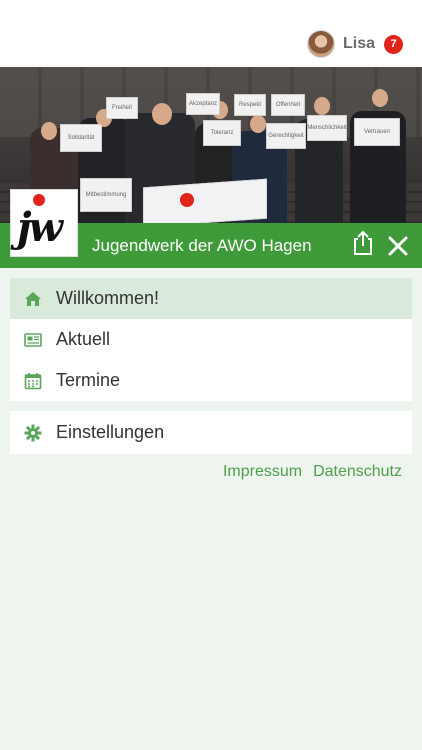 This screenshot has height=750, width=422. Describe the element at coordinates (187, 200) in the screenshot. I see `banner-logo-dot` at that location.